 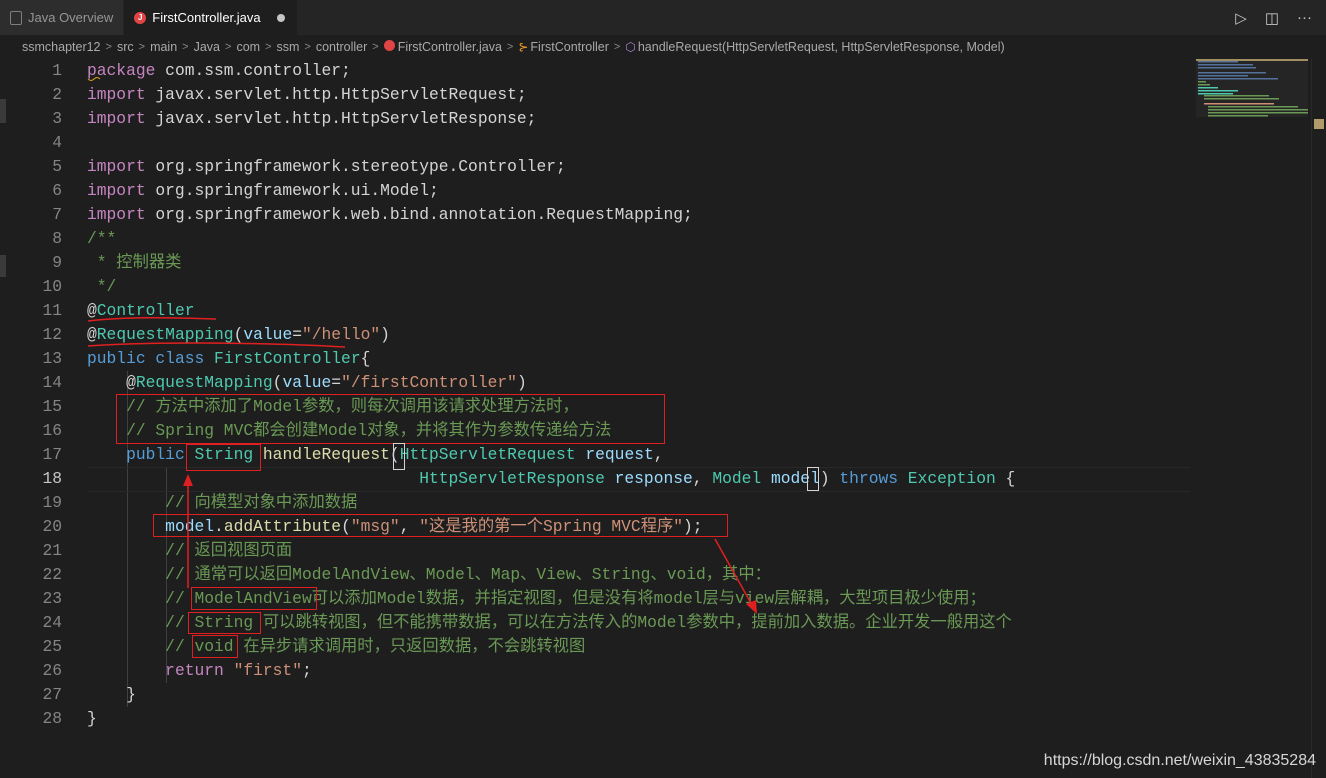 I want to click on arrowhead-up, so click(x=188, y=480).